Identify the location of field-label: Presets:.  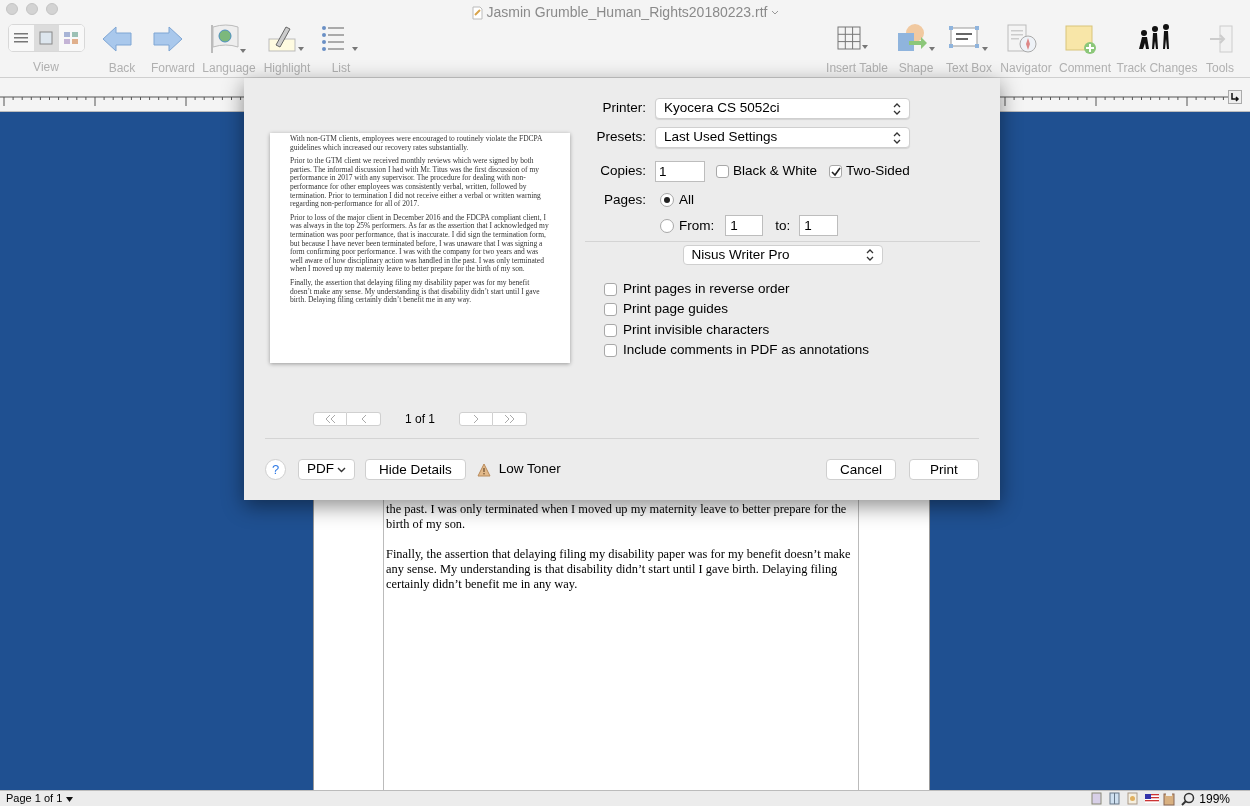
(620, 137).